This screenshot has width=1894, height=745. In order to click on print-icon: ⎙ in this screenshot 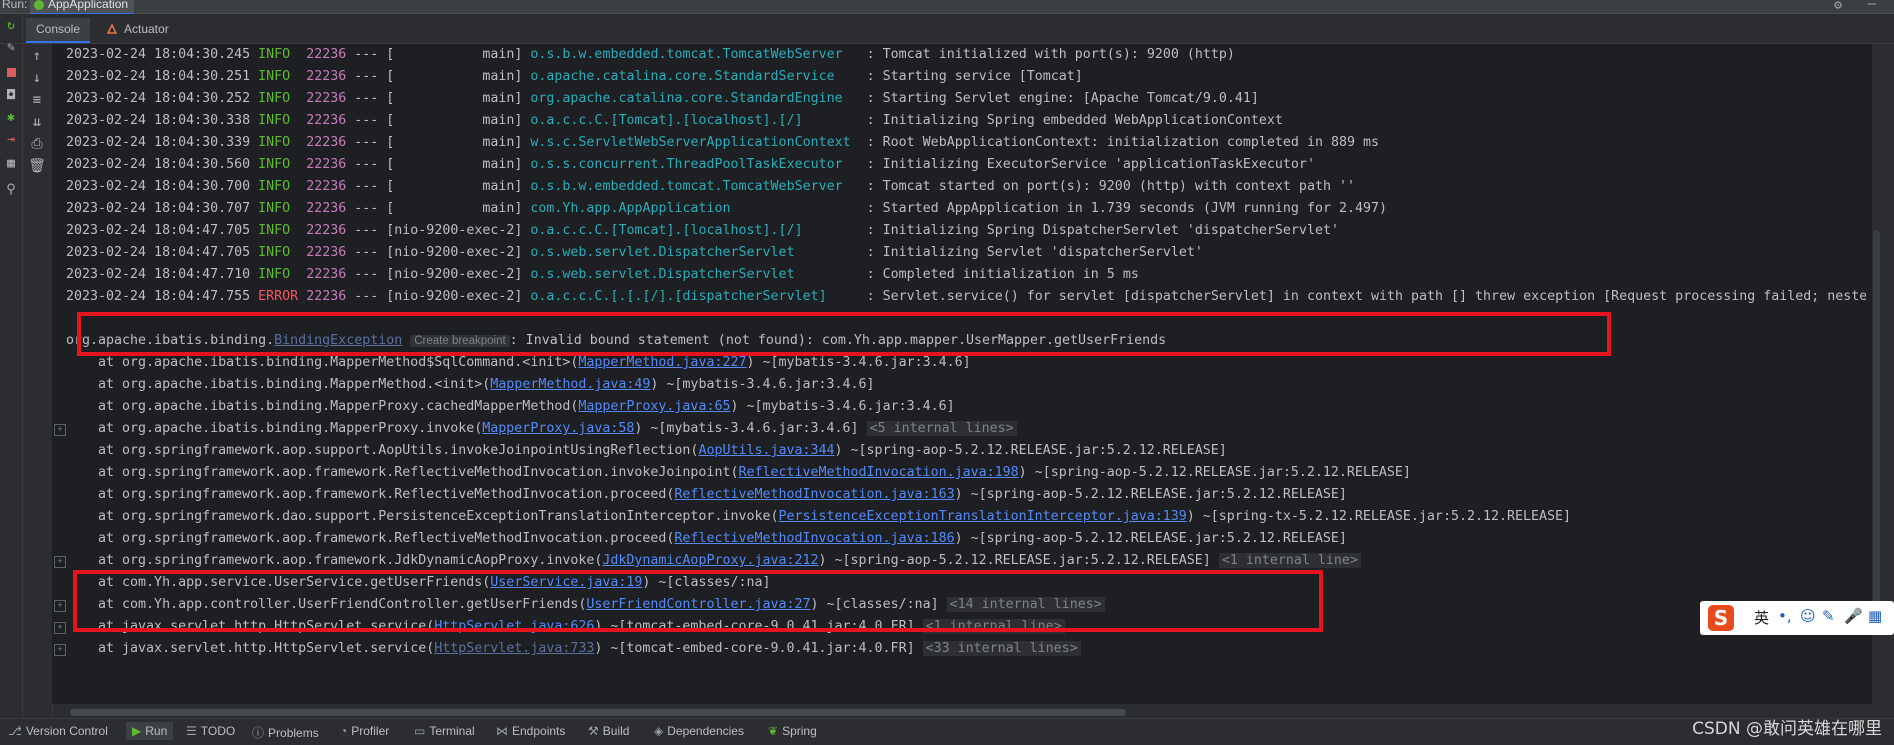, I will do `click(37, 144)`.